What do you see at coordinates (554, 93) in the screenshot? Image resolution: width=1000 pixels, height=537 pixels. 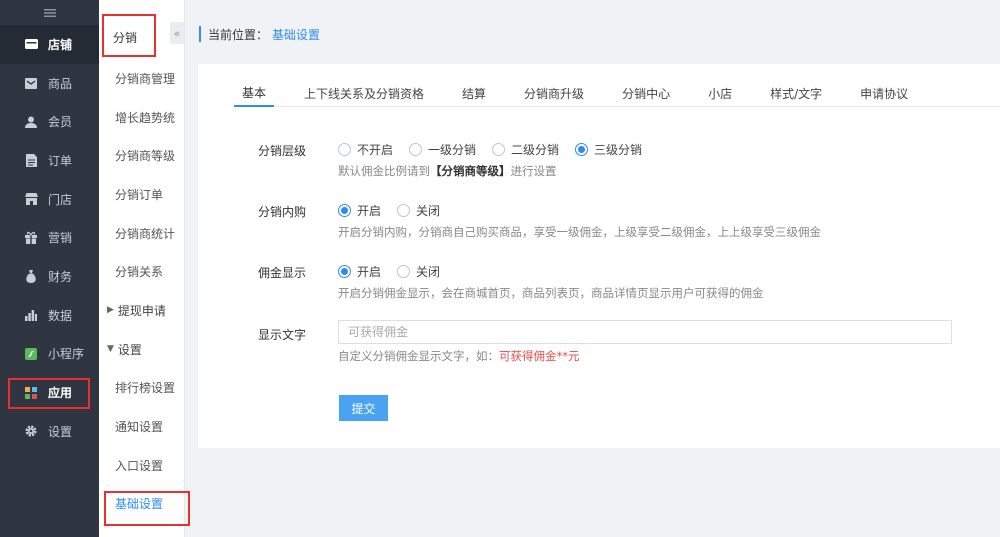 I see `tab-upgrade: 分销商升级` at bounding box center [554, 93].